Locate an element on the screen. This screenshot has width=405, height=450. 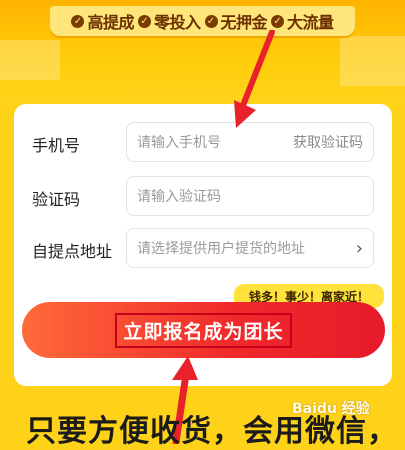
code-label: 验证码 is located at coordinates (56, 199).